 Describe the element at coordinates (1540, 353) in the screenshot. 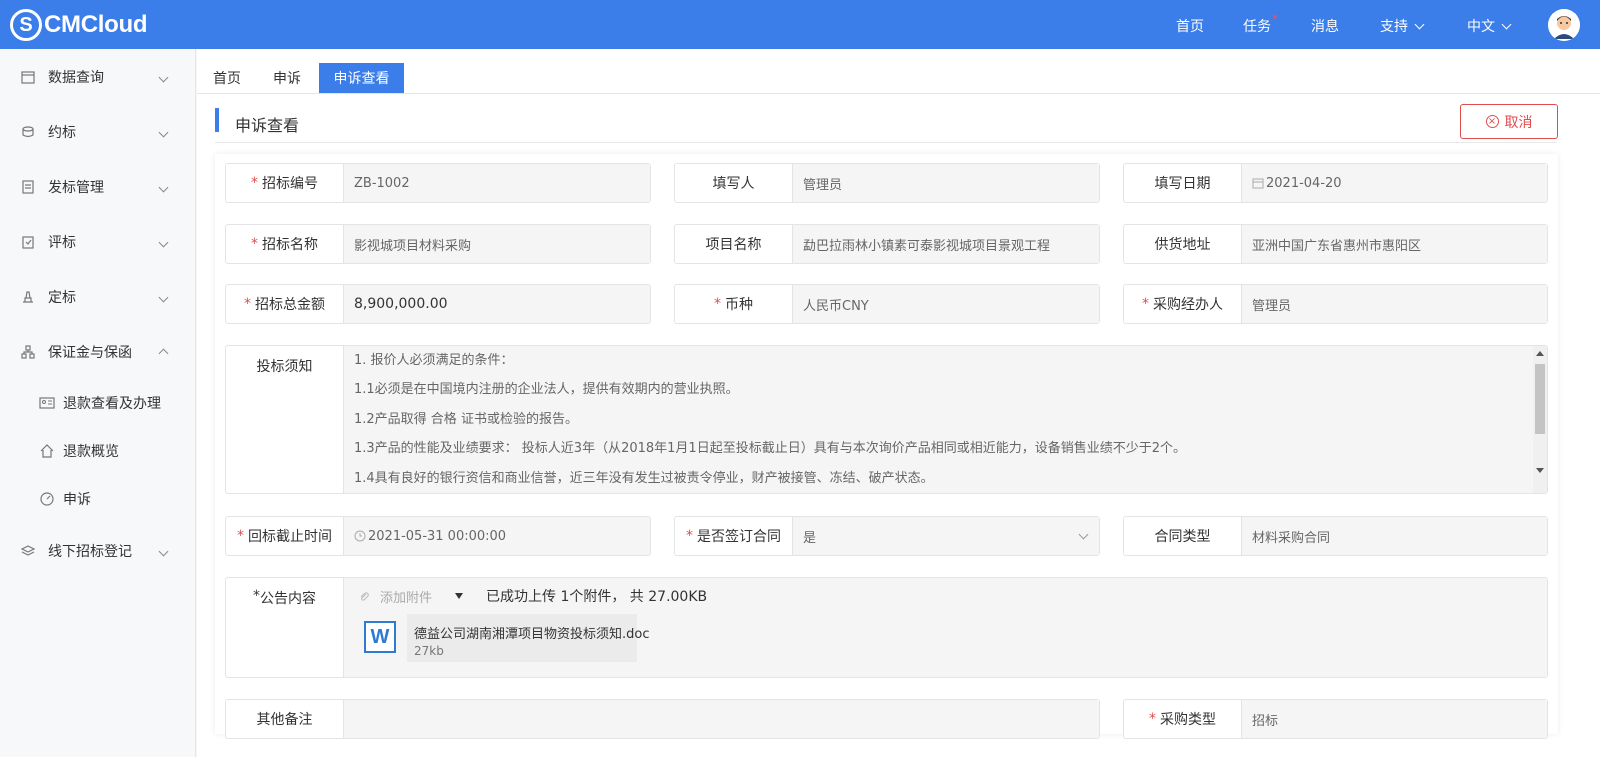

I see `scroll-up-icon` at that location.